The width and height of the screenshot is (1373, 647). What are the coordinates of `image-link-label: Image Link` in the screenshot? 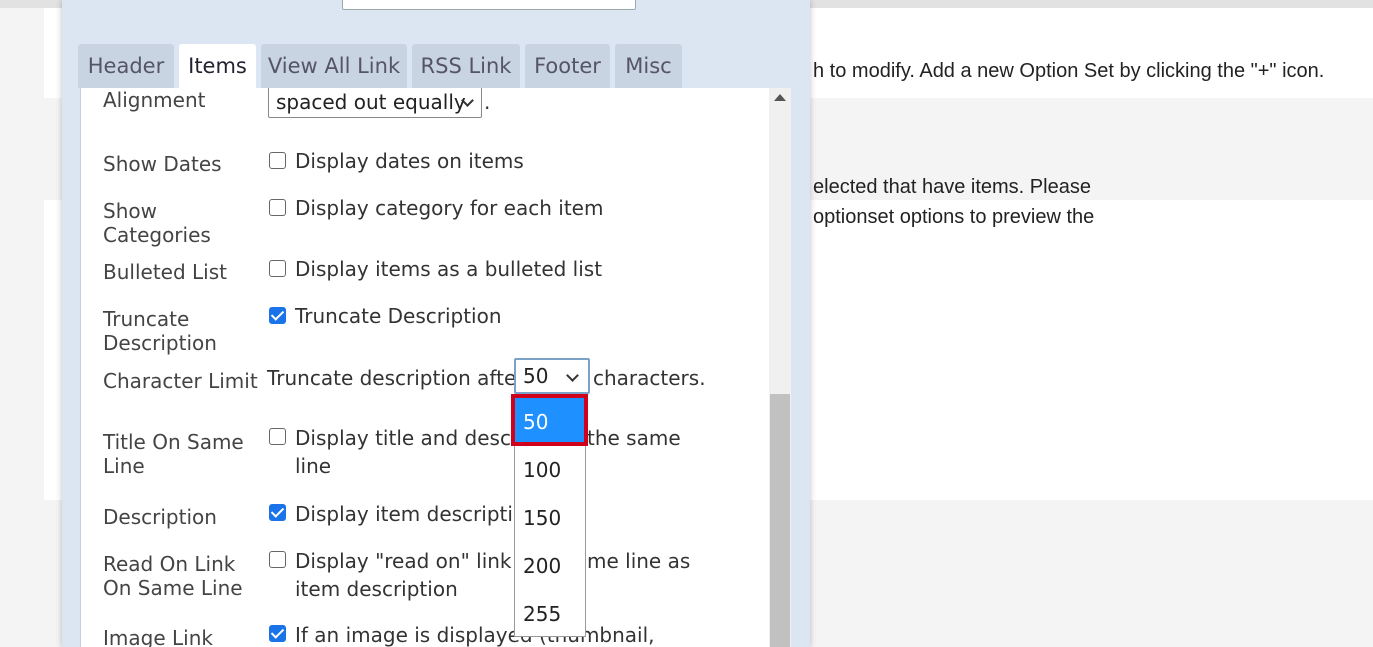 It's located at (158, 636).